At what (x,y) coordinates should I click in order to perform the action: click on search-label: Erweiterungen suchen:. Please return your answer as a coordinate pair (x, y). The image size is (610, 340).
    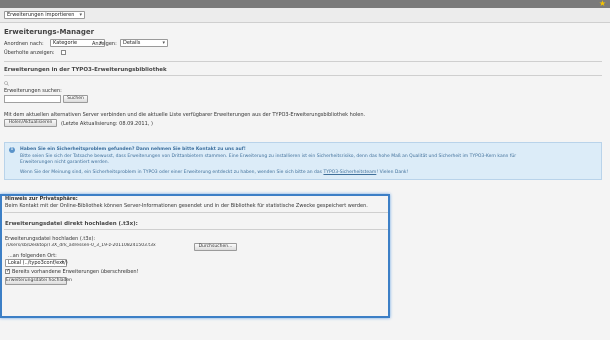
    Looking at the image, I should click on (33, 91).